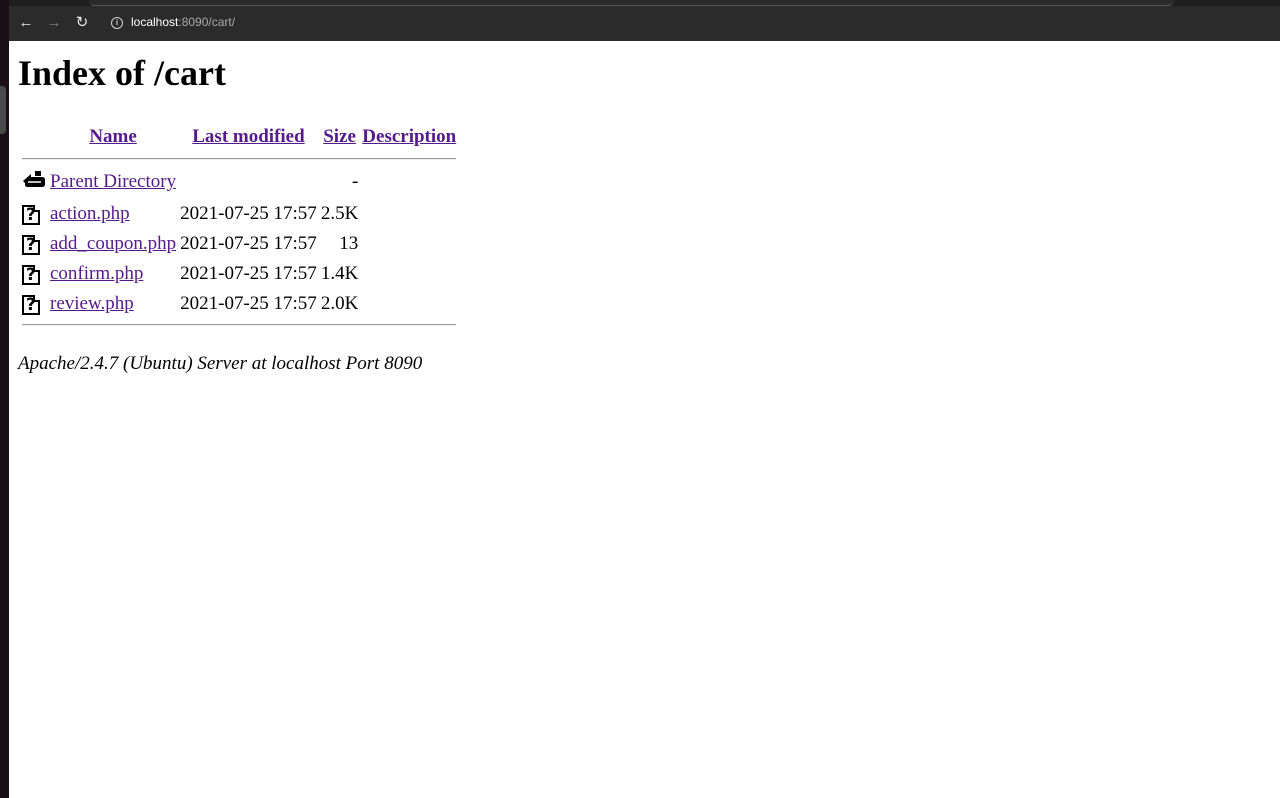  What do you see at coordinates (3, 110) in the screenshot?
I see `dock-item` at bounding box center [3, 110].